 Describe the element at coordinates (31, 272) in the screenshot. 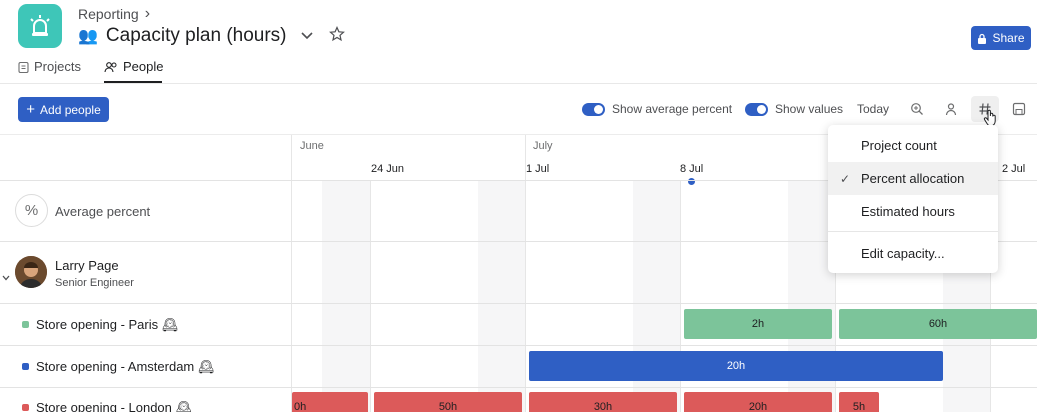

I see `avatar` at that location.